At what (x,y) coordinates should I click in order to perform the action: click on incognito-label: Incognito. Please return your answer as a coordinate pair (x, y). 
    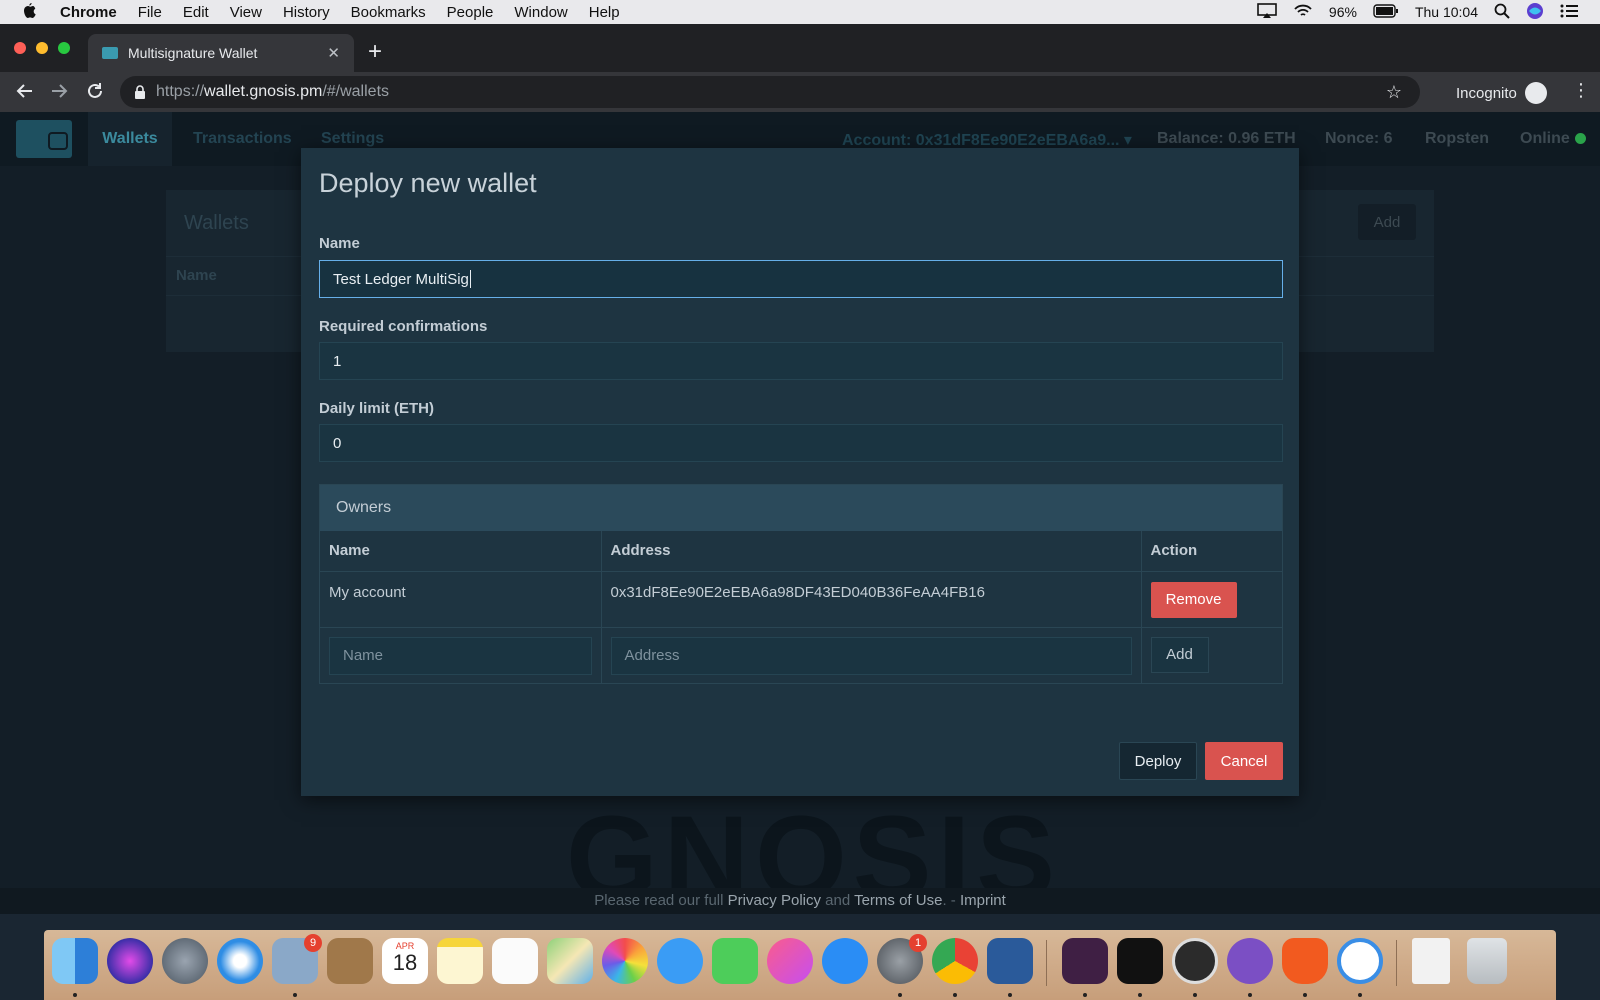
    Looking at the image, I should click on (1486, 93).